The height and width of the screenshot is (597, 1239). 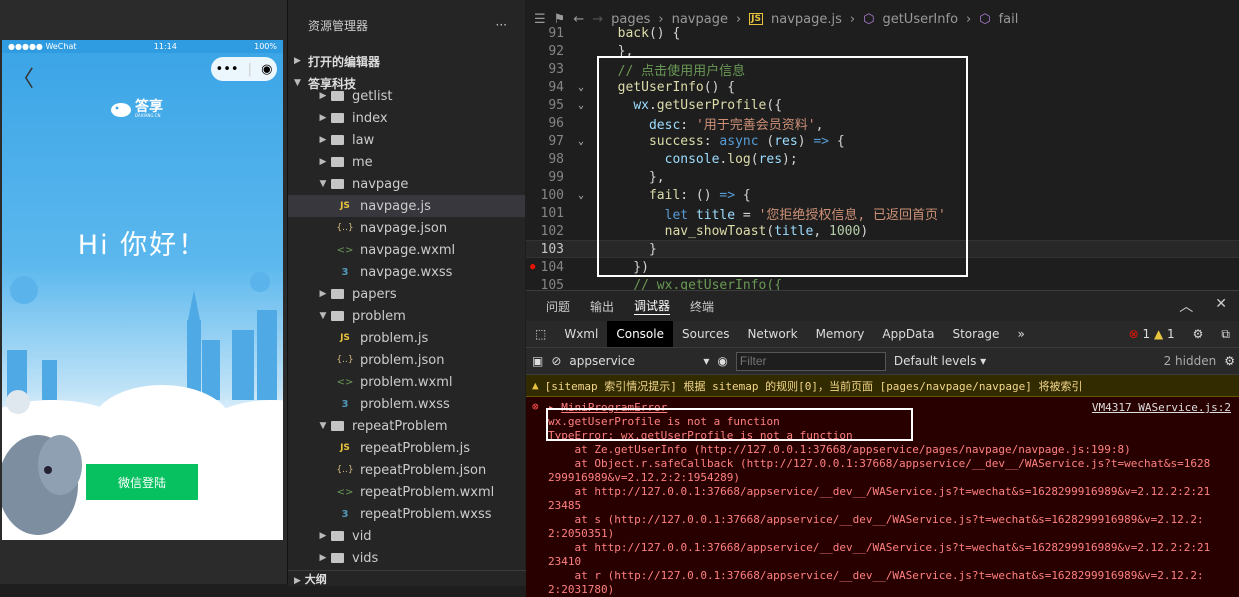 I want to click on tree-item: ▼ repeatProblem, so click(x=406, y=426).